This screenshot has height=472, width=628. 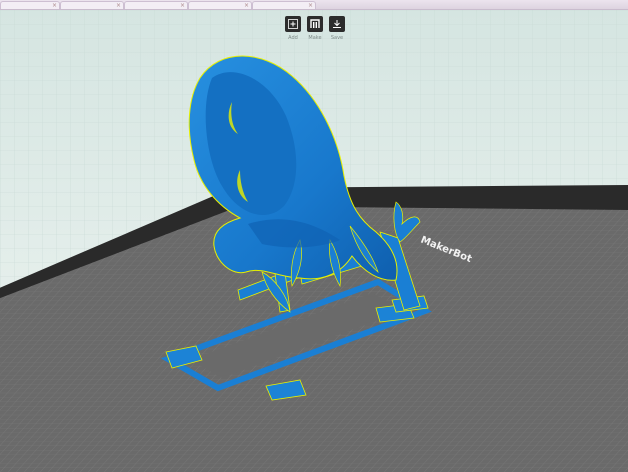 I want to click on save-button, so click(x=337, y=24).